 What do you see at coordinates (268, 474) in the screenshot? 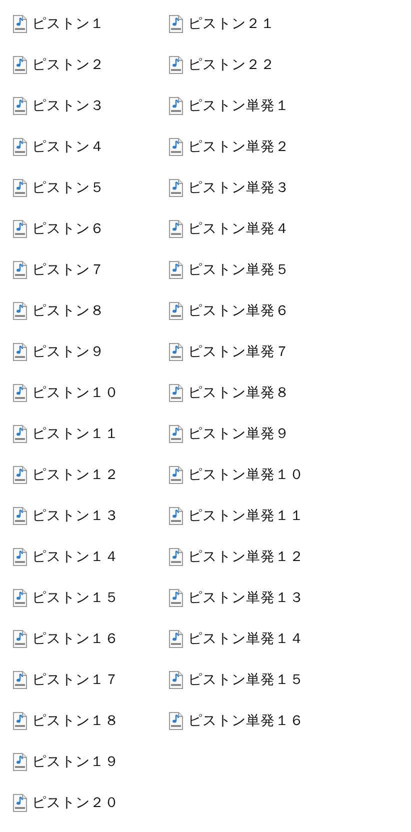
I see `file-item: ピストン単発１０` at bounding box center [268, 474].